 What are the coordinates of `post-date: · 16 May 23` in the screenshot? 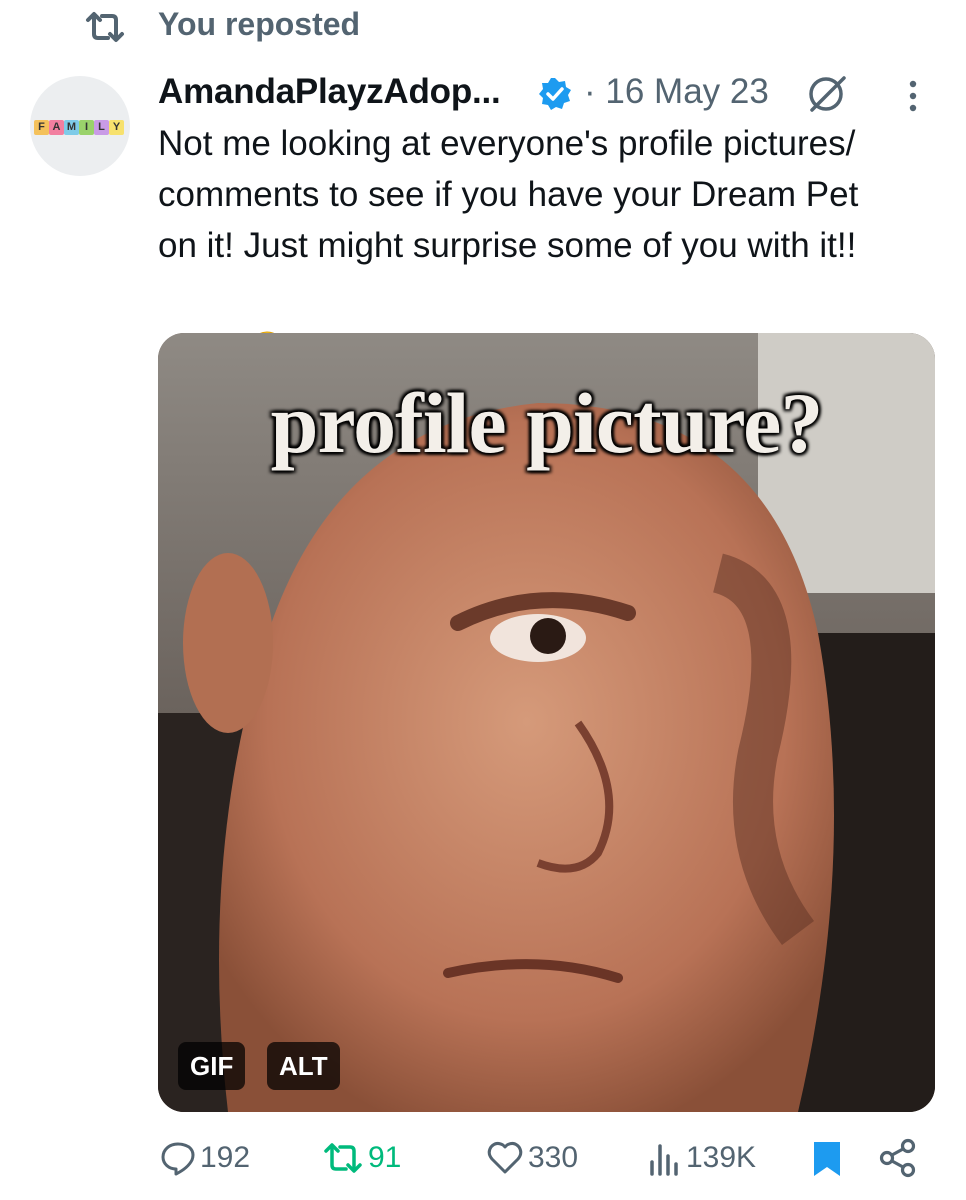 It's located at (676, 92).